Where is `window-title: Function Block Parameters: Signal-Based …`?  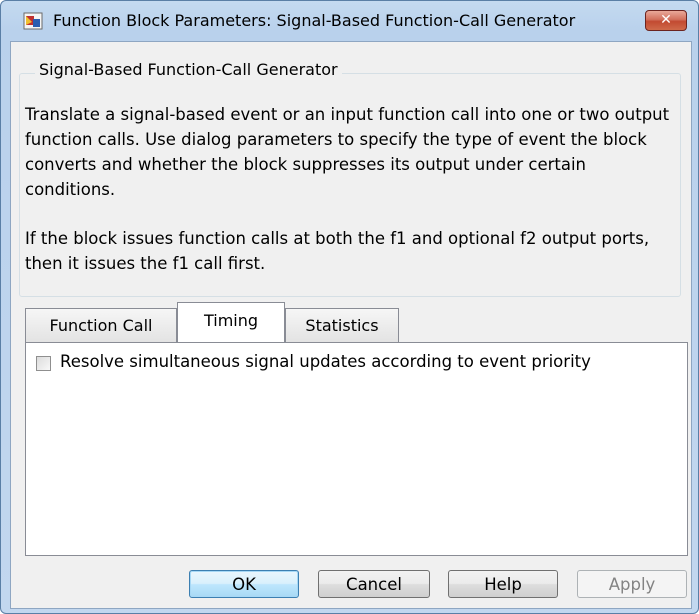 window-title: Function Block Parameters: Signal-Based … is located at coordinates (314, 20).